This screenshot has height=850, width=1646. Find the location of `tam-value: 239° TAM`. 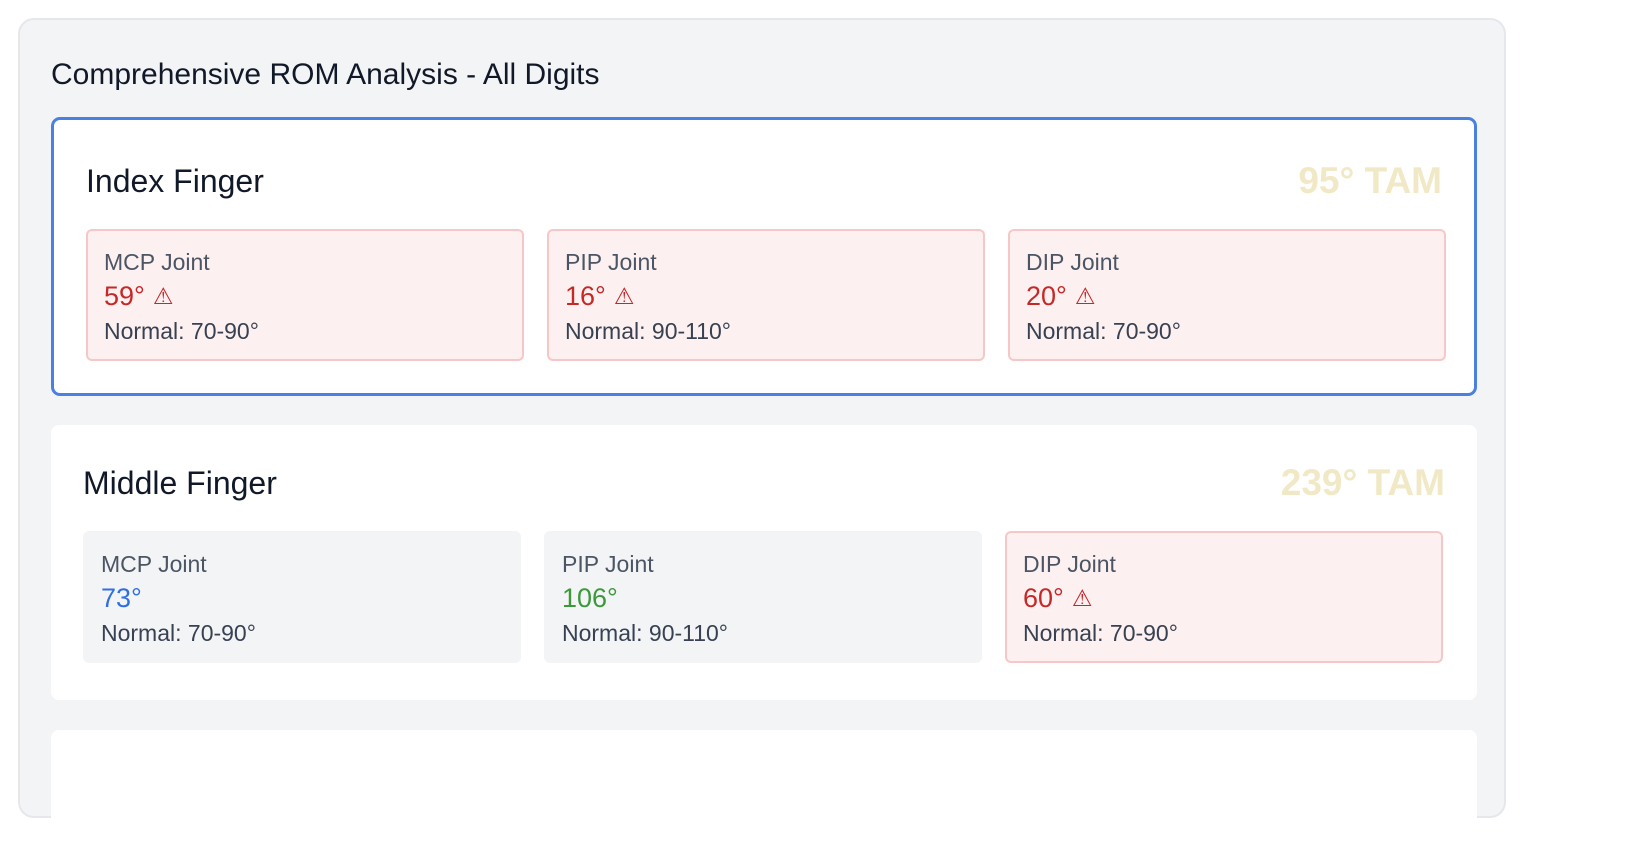

tam-value: 239° TAM is located at coordinates (1362, 482).